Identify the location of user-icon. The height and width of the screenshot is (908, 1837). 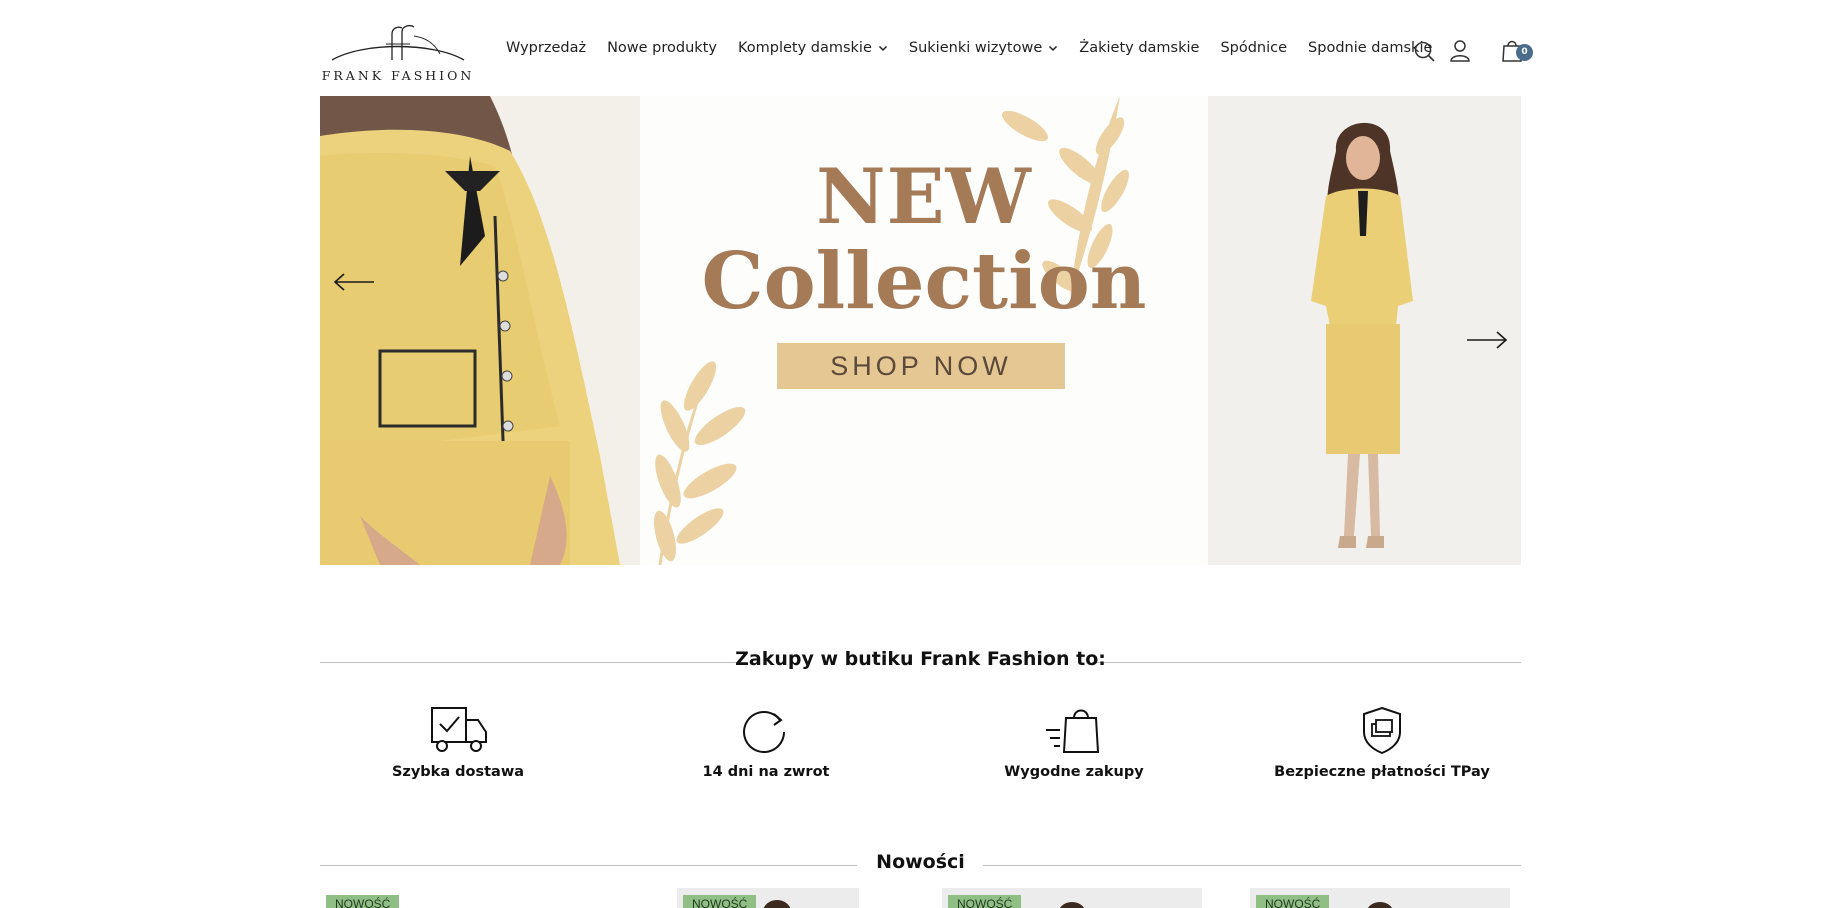
(1460, 51).